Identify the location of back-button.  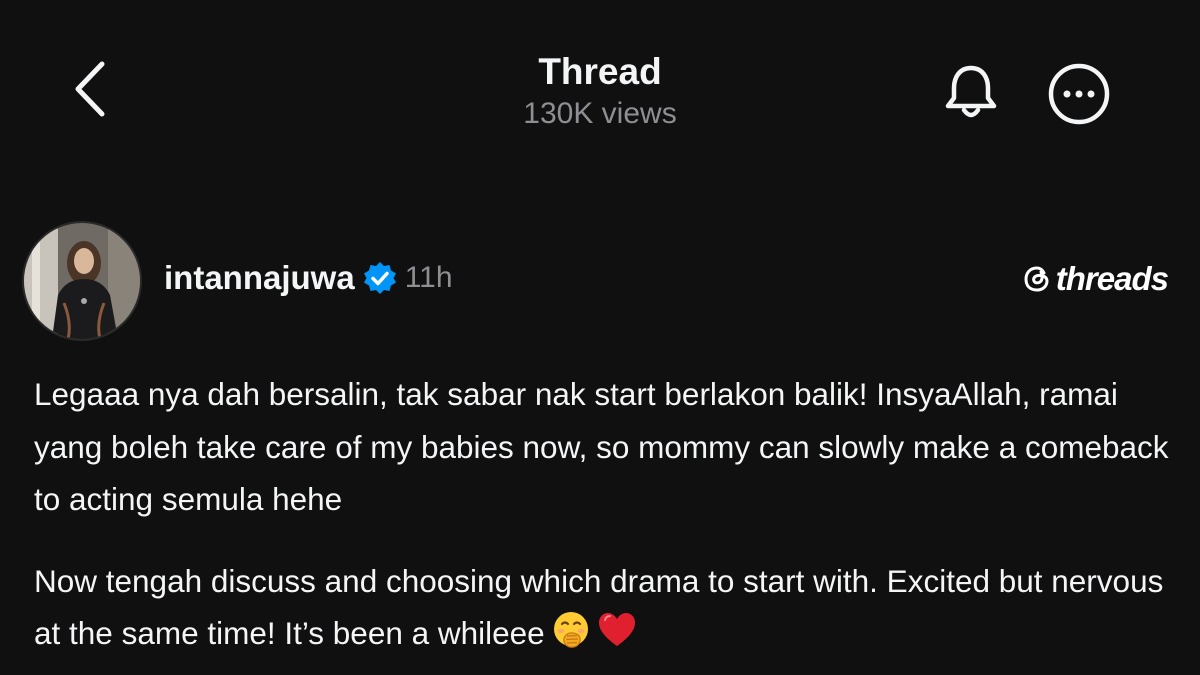
(90, 89).